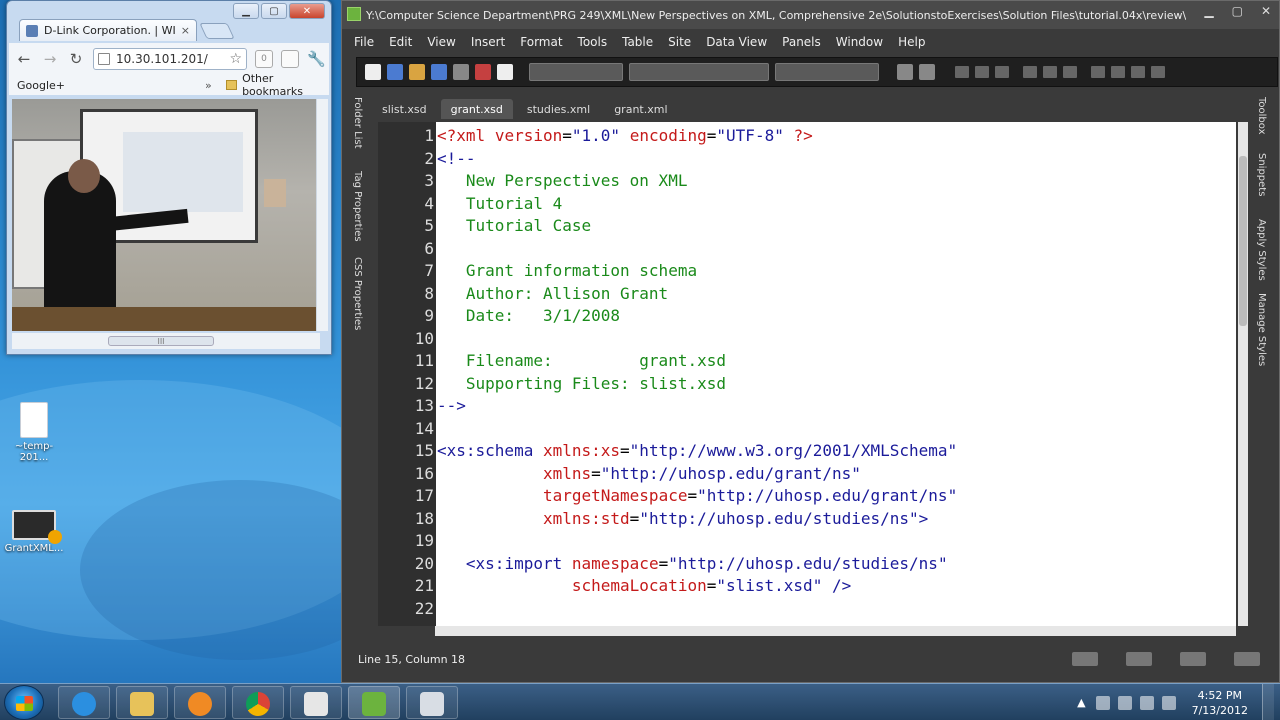  Describe the element at coordinates (432, 702) in the screenshot. I see `taskbar-window` at that location.